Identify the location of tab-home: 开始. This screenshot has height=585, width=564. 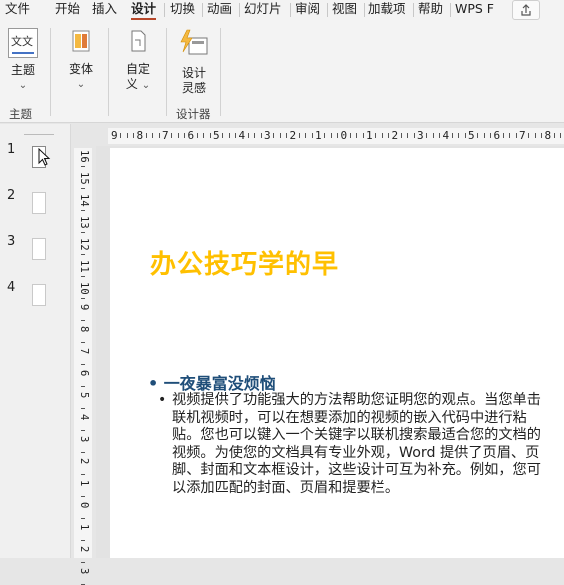
(67, 10).